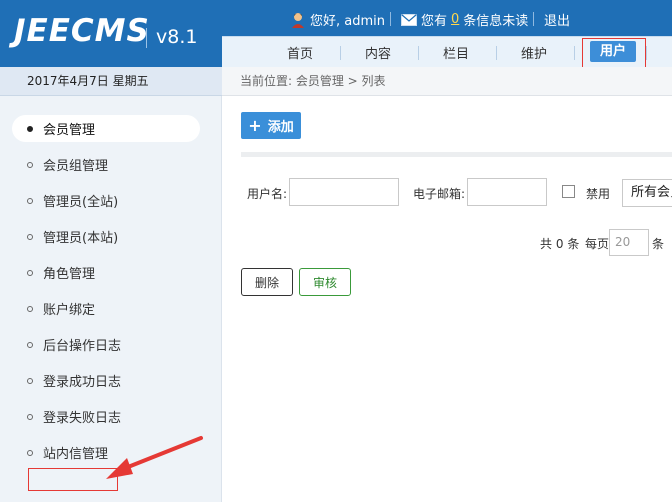  Describe the element at coordinates (154, 457) in the screenshot. I see `annotation-arrow-icon` at that location.